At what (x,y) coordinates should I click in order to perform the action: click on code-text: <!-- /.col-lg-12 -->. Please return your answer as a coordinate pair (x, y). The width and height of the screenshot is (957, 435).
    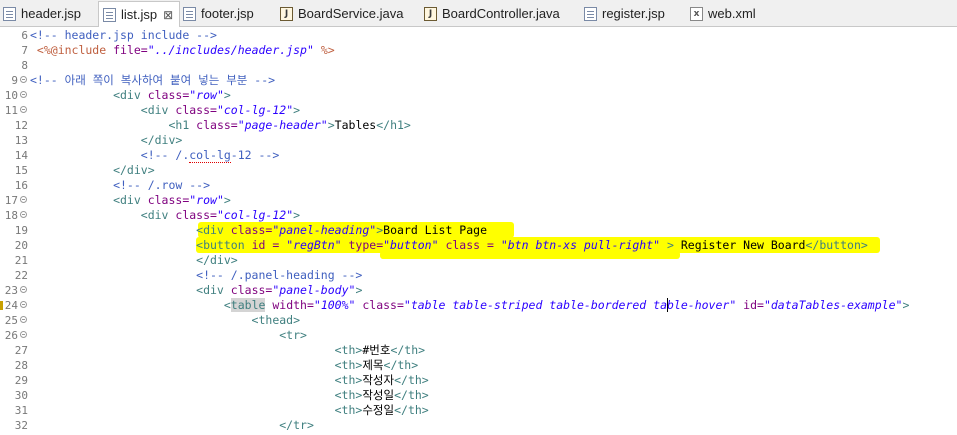
    Looking at the image, I should click on (154, 155).